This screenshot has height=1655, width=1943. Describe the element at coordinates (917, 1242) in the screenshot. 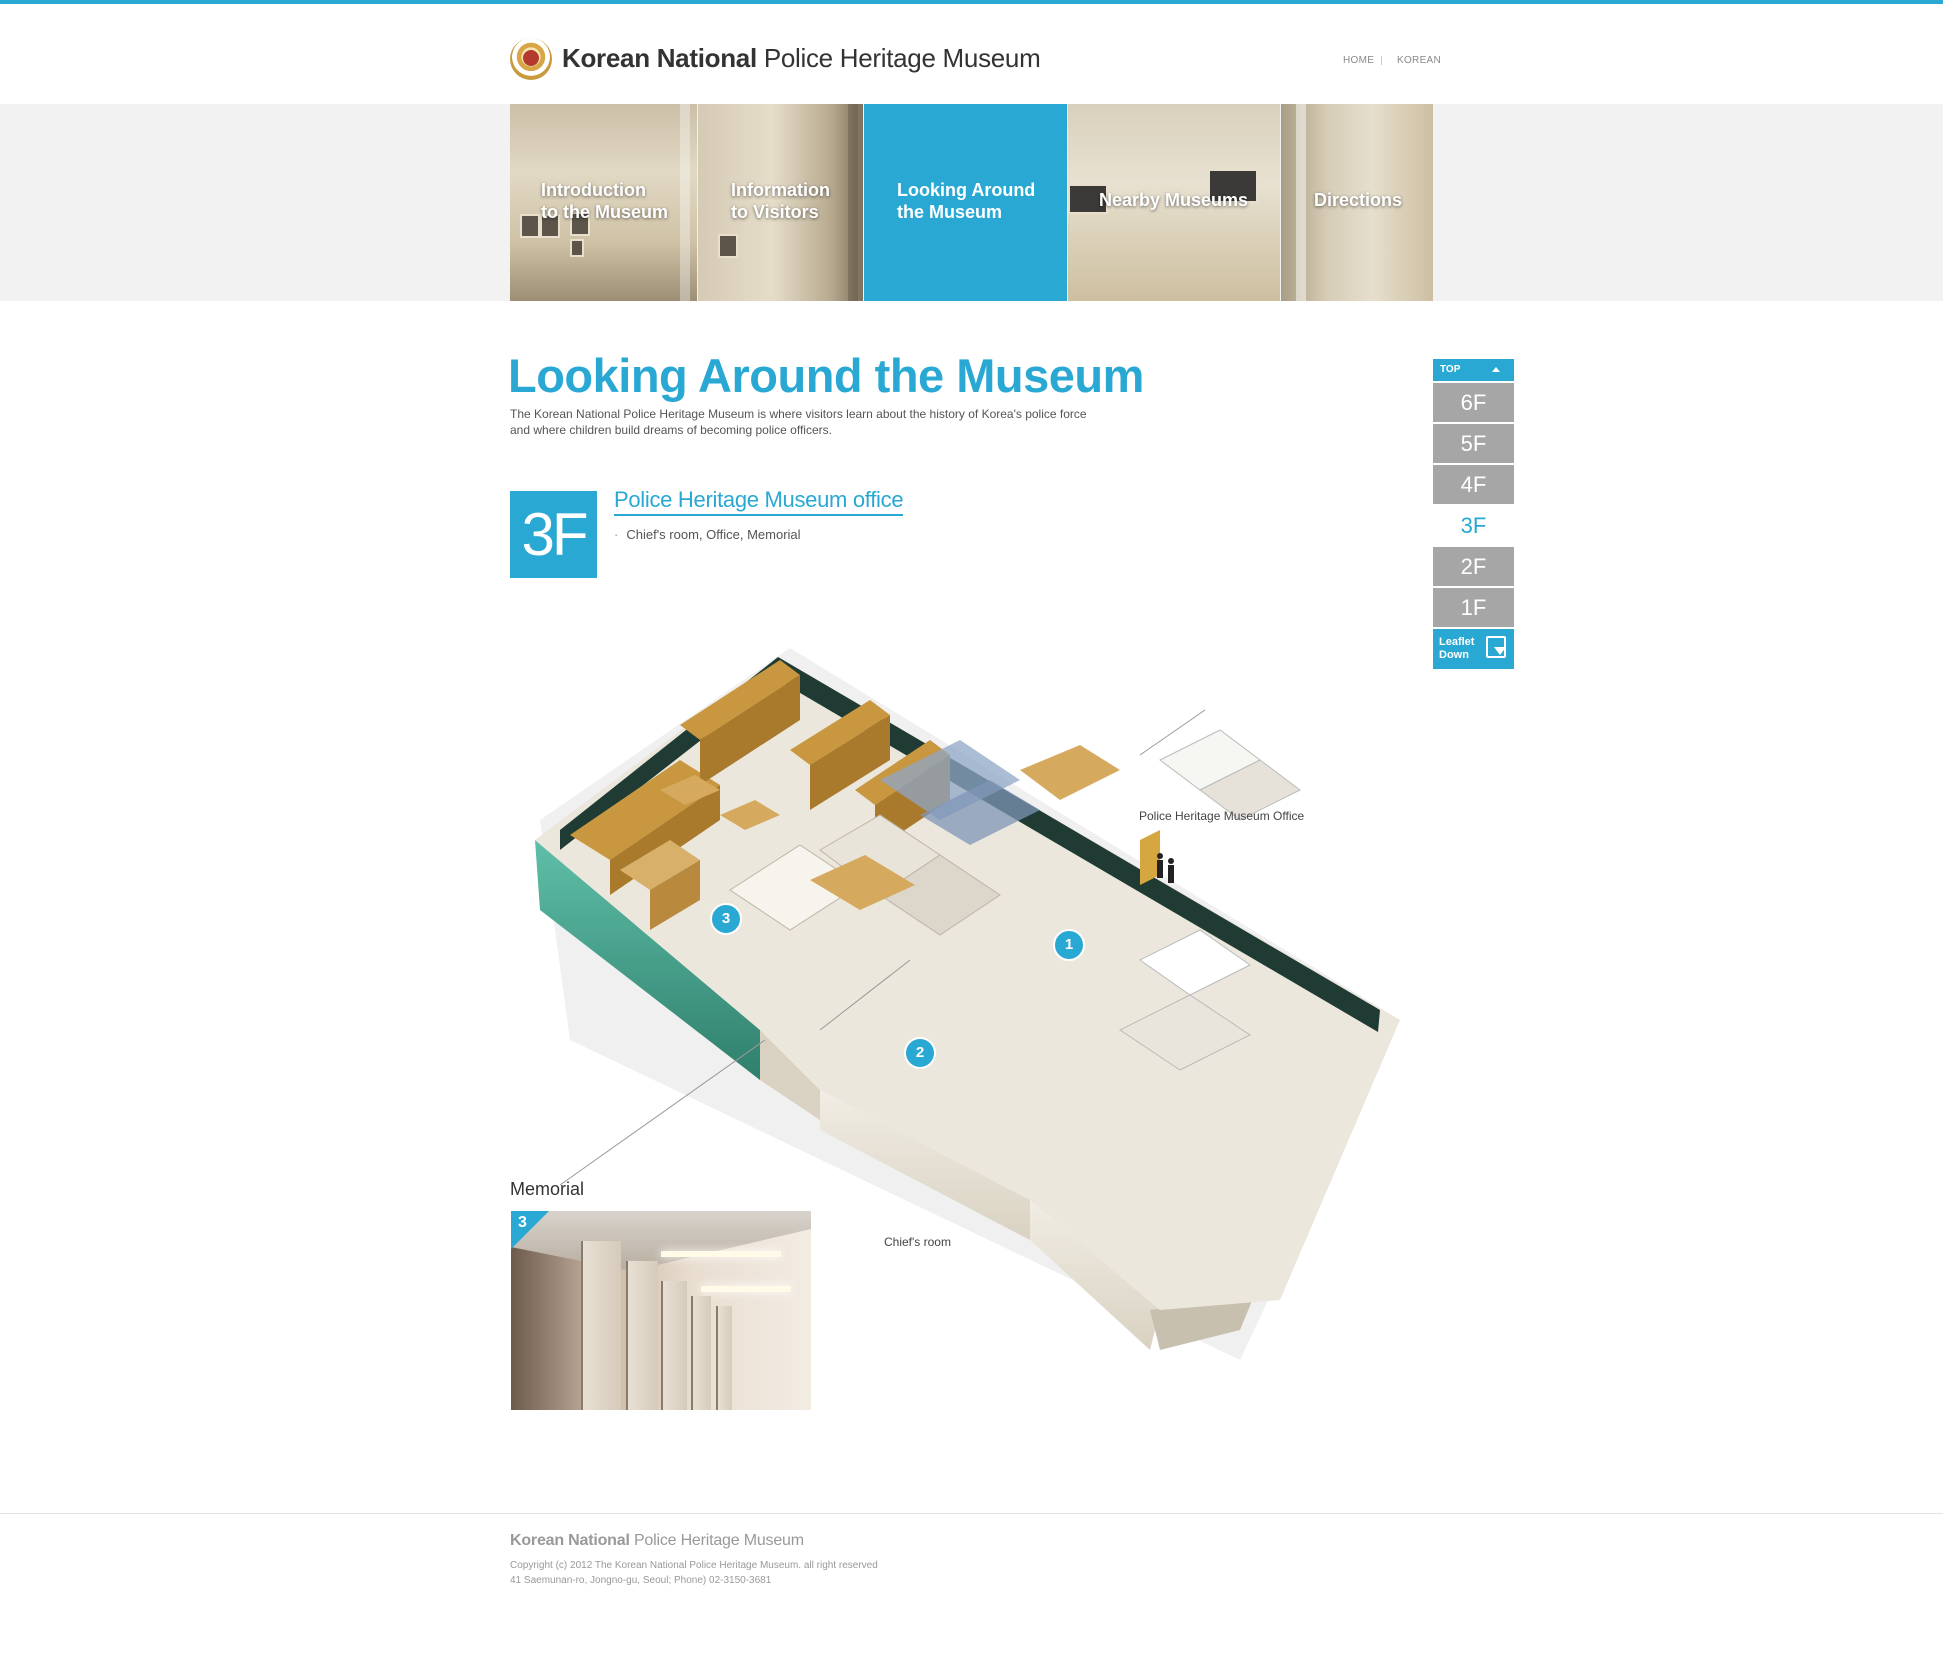

I see `callout-chiefs-room: Chief's room` at that location.